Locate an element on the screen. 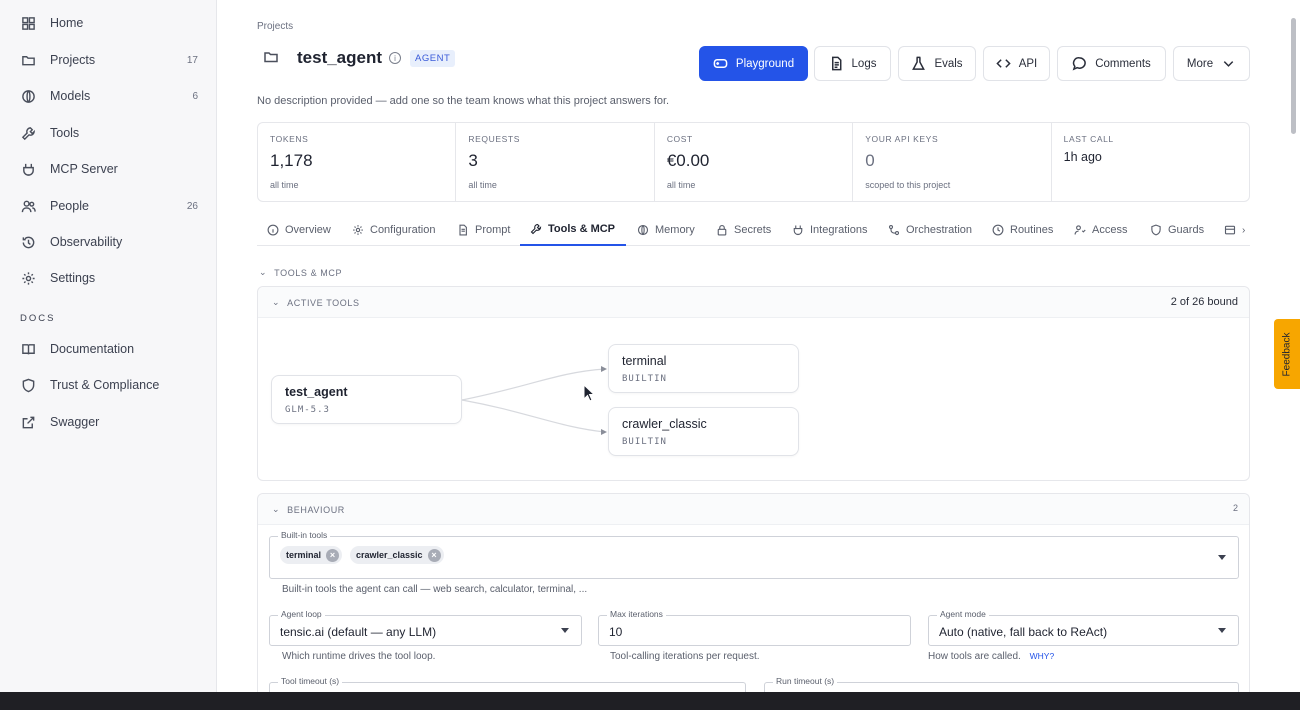 Image resolution: width=1300 pixels, height=710 pixels. max-iterations-input: Max iterations 10 is located at coordinates (754, 627).